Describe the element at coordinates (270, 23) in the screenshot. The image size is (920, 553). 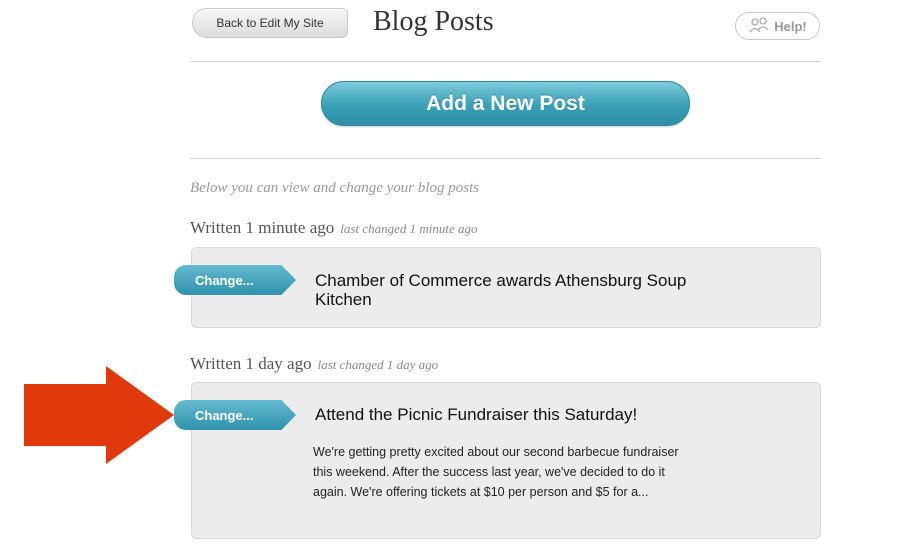
I see `back-to-edit-site-button: Back to Edit My Site` at that location.